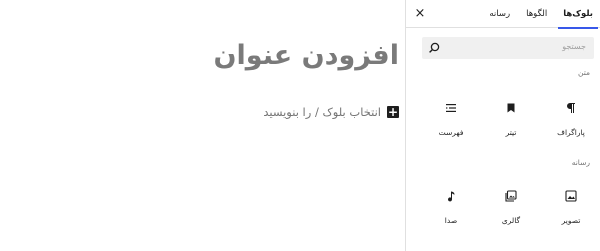  What do you see at coordinates (451, 196) in the screenshot?
I see `audio-icon` at bounding box center [451, 196].